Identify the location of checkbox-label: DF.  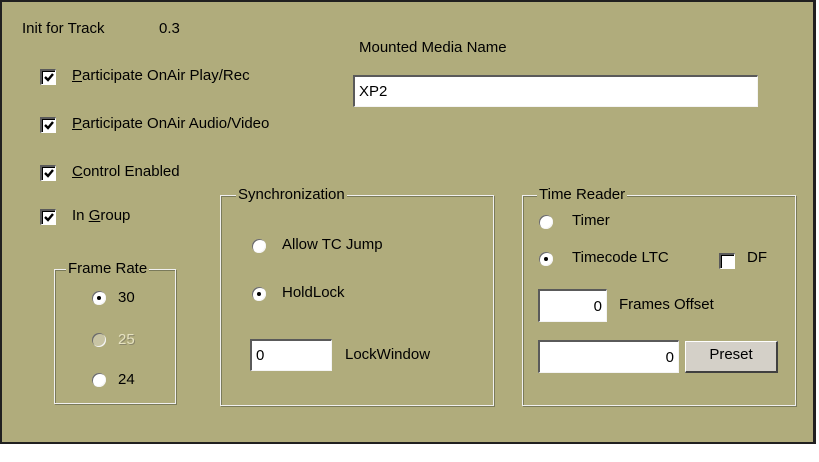
(757, 257).